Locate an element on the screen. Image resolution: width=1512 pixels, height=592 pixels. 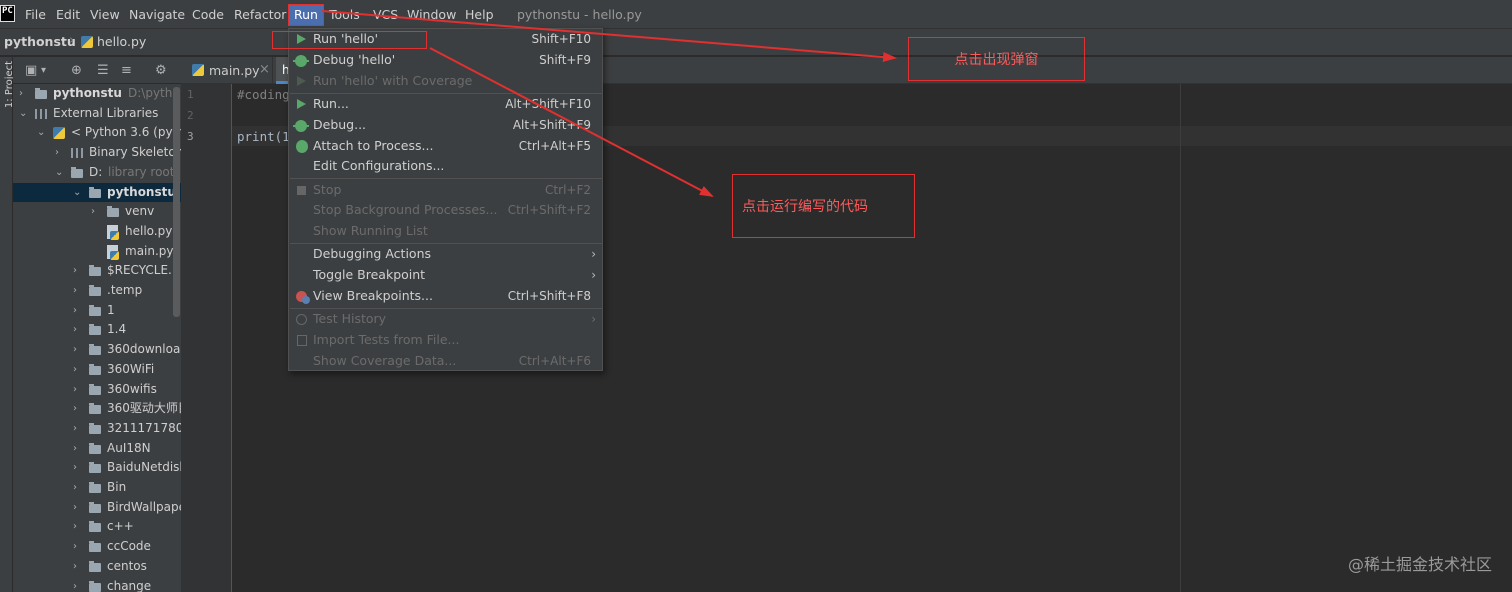
breadcrumb-file: hello.py is located at coordinates (121, 41).